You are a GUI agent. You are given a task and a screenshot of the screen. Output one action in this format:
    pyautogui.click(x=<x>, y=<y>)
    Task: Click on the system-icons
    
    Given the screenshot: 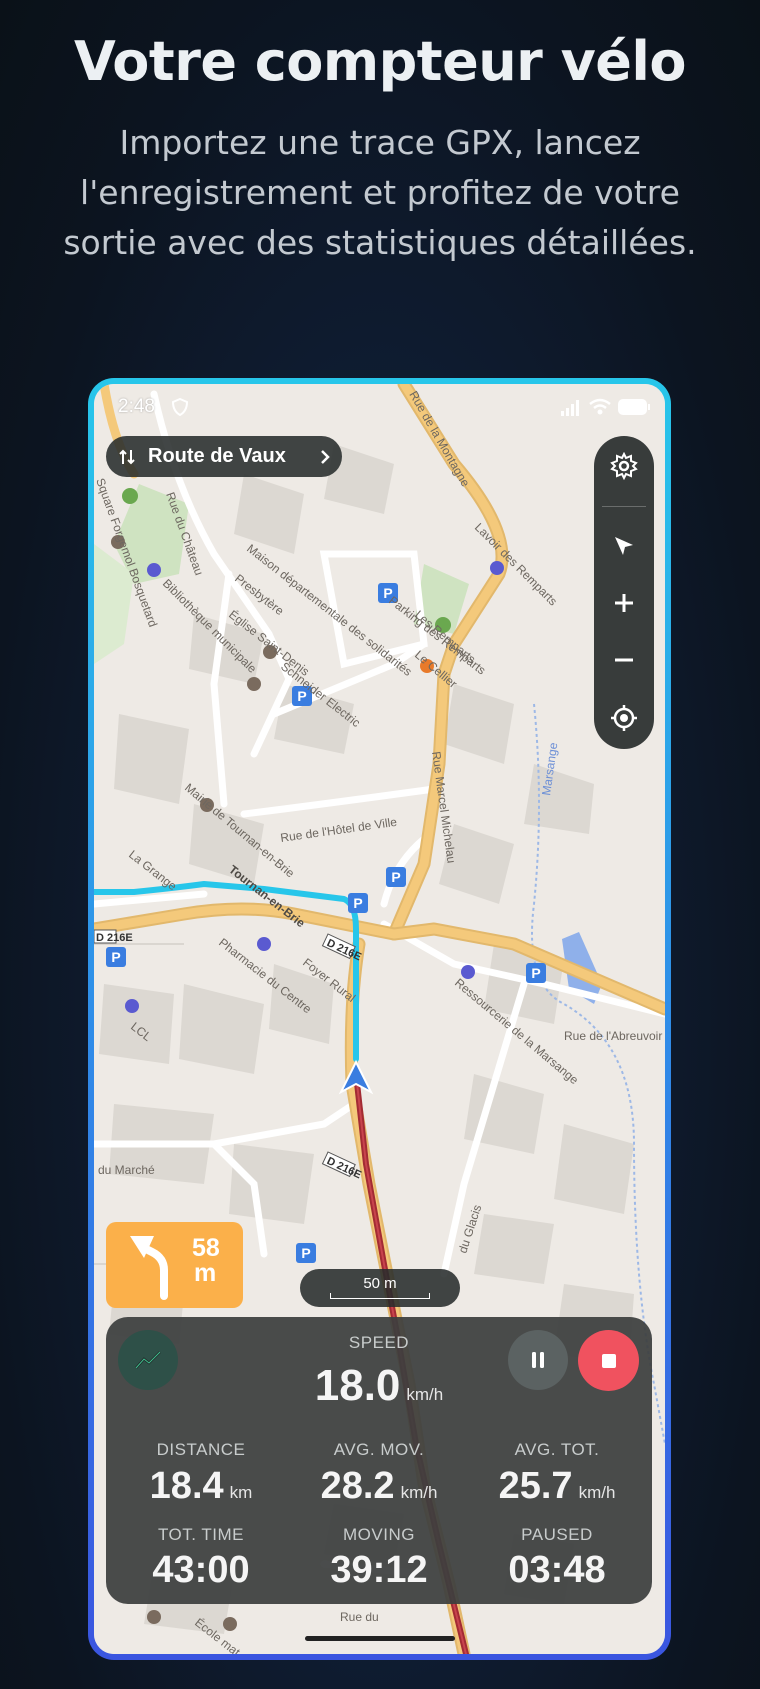 What is the action you would take?
    pyautogui.click(x=605, y=410)
    